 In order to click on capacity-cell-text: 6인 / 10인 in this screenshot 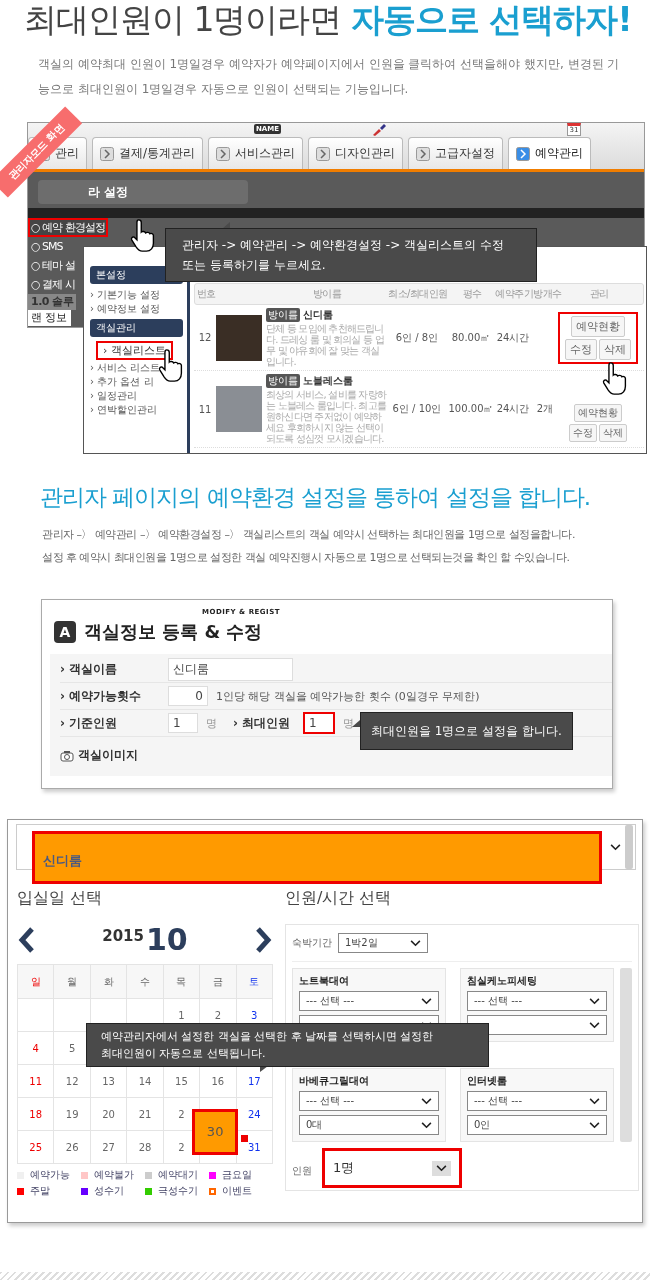, I will do `click(417, 409)`.